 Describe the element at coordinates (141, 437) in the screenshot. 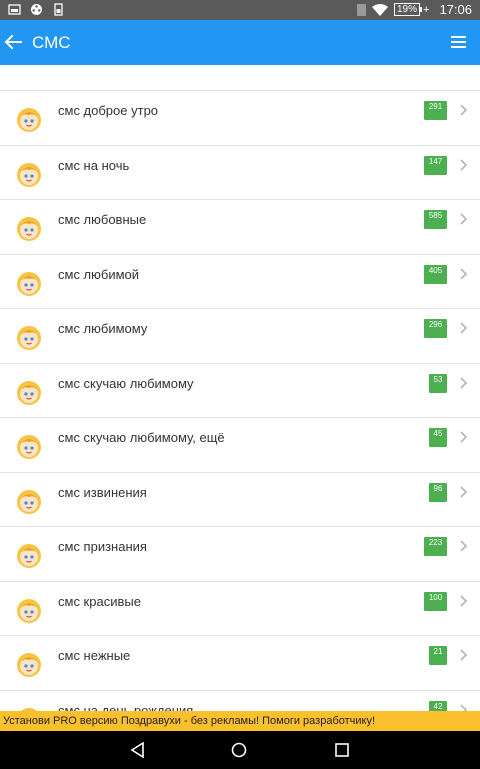

I see `list-item-label: смс скучаю любимому, ещё` at that location.